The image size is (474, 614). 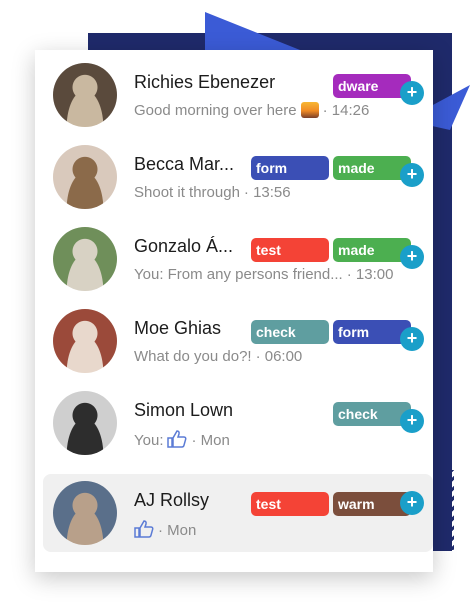 What do you see at coordinates (149, 440) in the screenshot?
I see `snippet-text: You:` at bounding box center [149, 440].